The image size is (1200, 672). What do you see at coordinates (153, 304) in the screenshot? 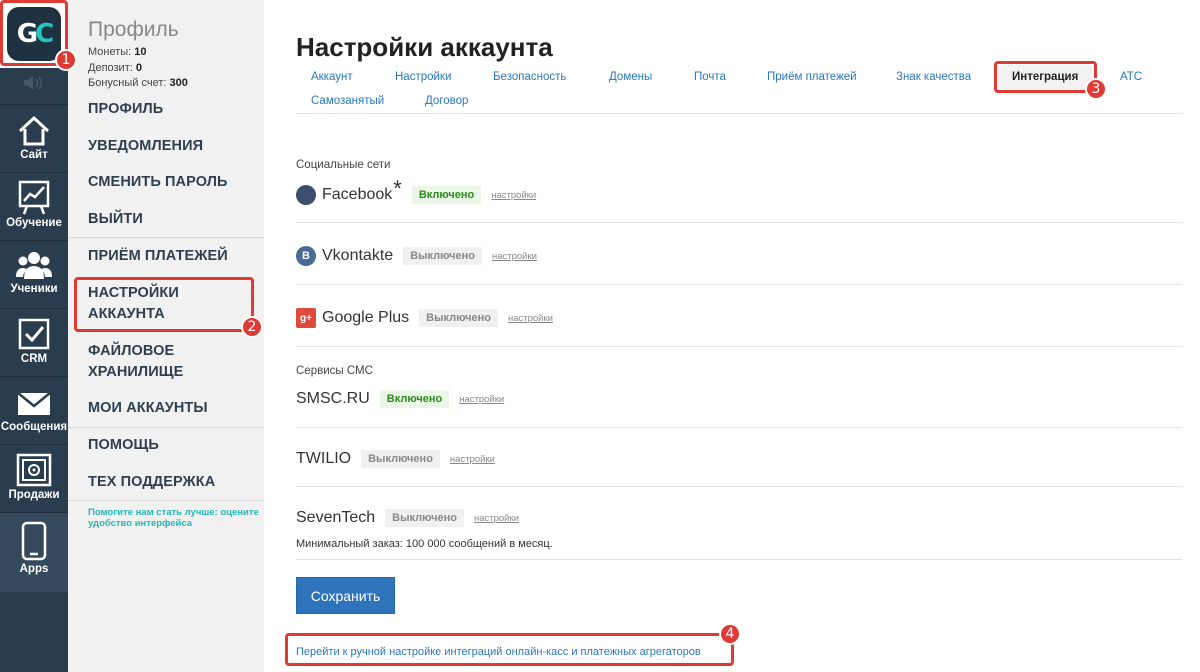
I see `menu-account-settings: Настройки аккаунта` at bounding box center [153, 304].